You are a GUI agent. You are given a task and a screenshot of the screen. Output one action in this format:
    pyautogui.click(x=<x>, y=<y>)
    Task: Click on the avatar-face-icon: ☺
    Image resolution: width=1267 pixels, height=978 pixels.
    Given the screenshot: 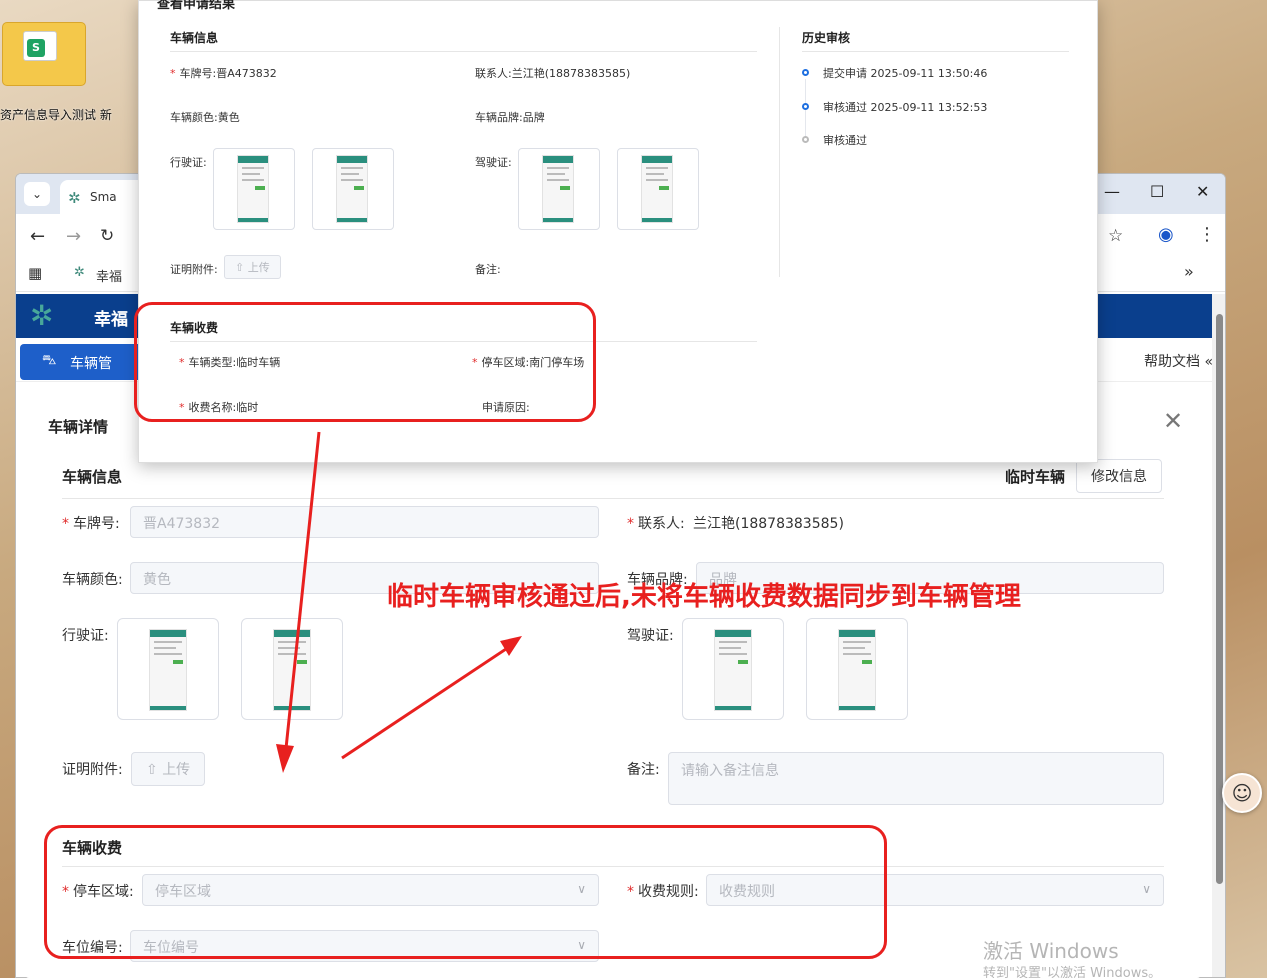 What is the action you would take?
    pyautogui.click(x=1242, y=793)
    